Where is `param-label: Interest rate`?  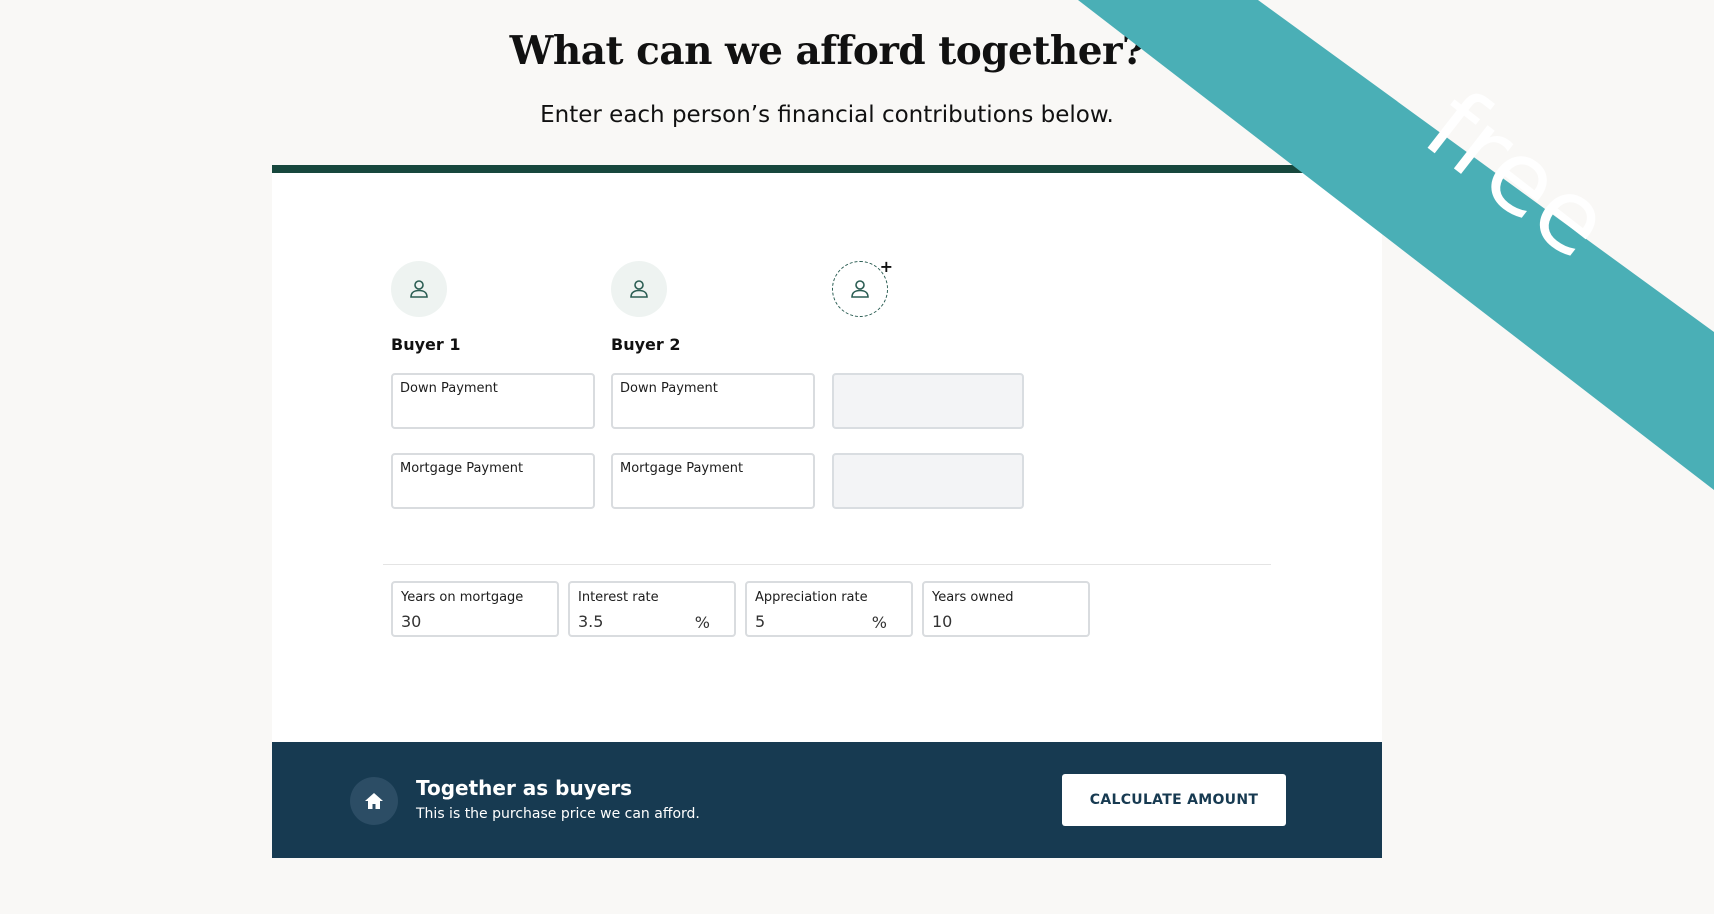
param-label: Interest rate is located at coordinates (618, 597).